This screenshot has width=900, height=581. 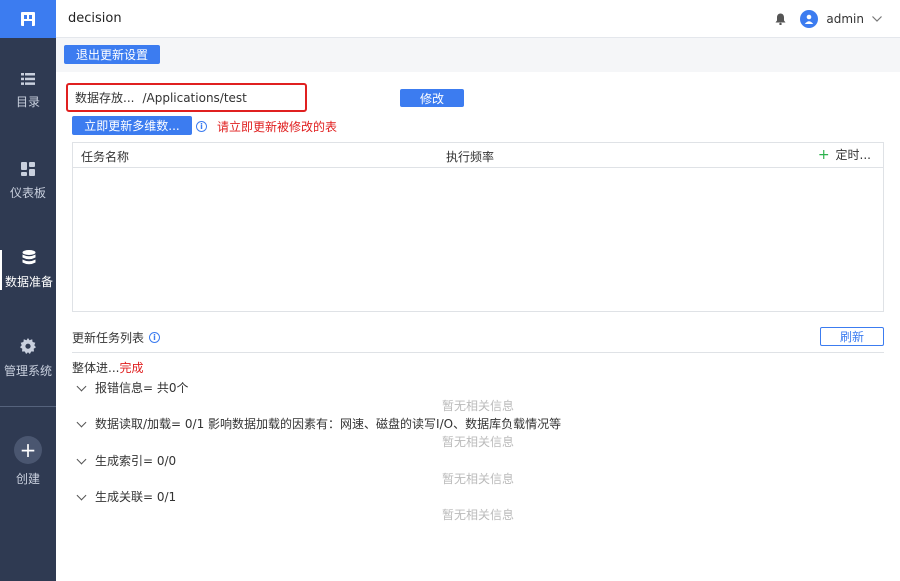 I want to click on overall-progress: 整体进...完成, so click(x=107, y=367).